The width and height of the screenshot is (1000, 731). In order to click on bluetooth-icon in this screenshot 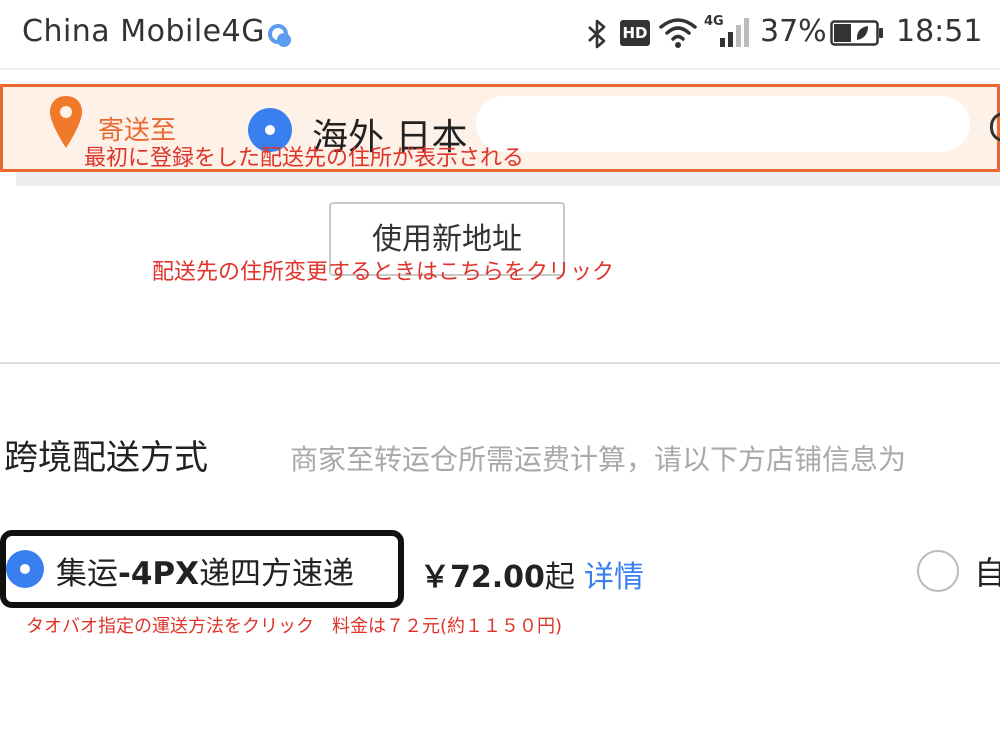, I will do `click(597, 34)`.